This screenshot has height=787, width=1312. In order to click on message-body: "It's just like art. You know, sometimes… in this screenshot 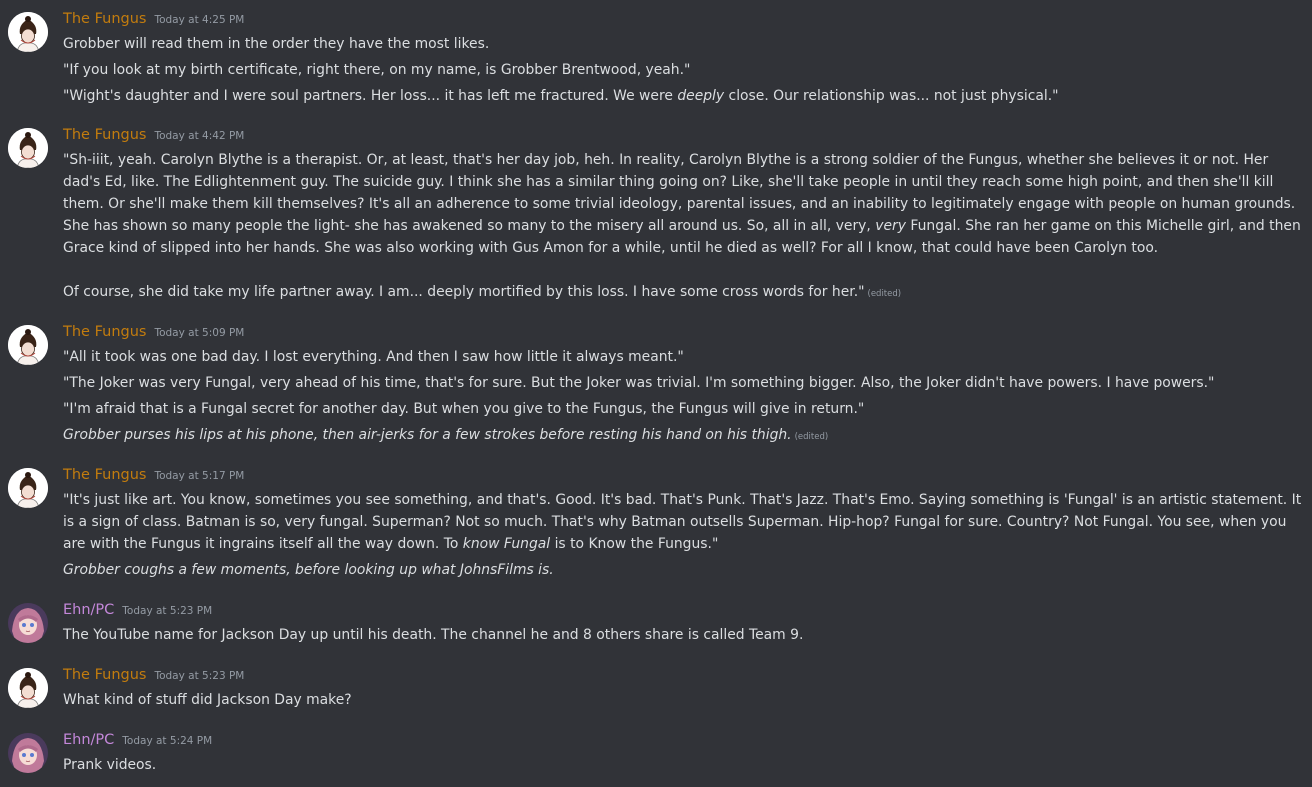, I will do `click(683, 537)`.